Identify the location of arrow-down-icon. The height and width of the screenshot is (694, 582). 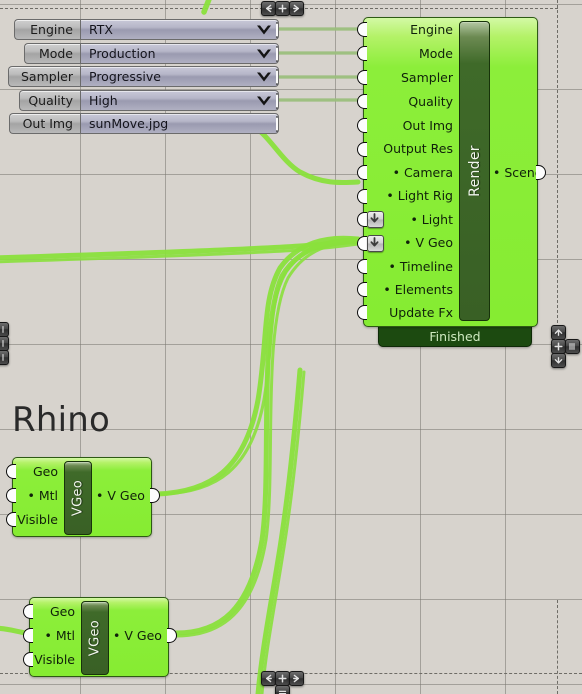
(558, 360).